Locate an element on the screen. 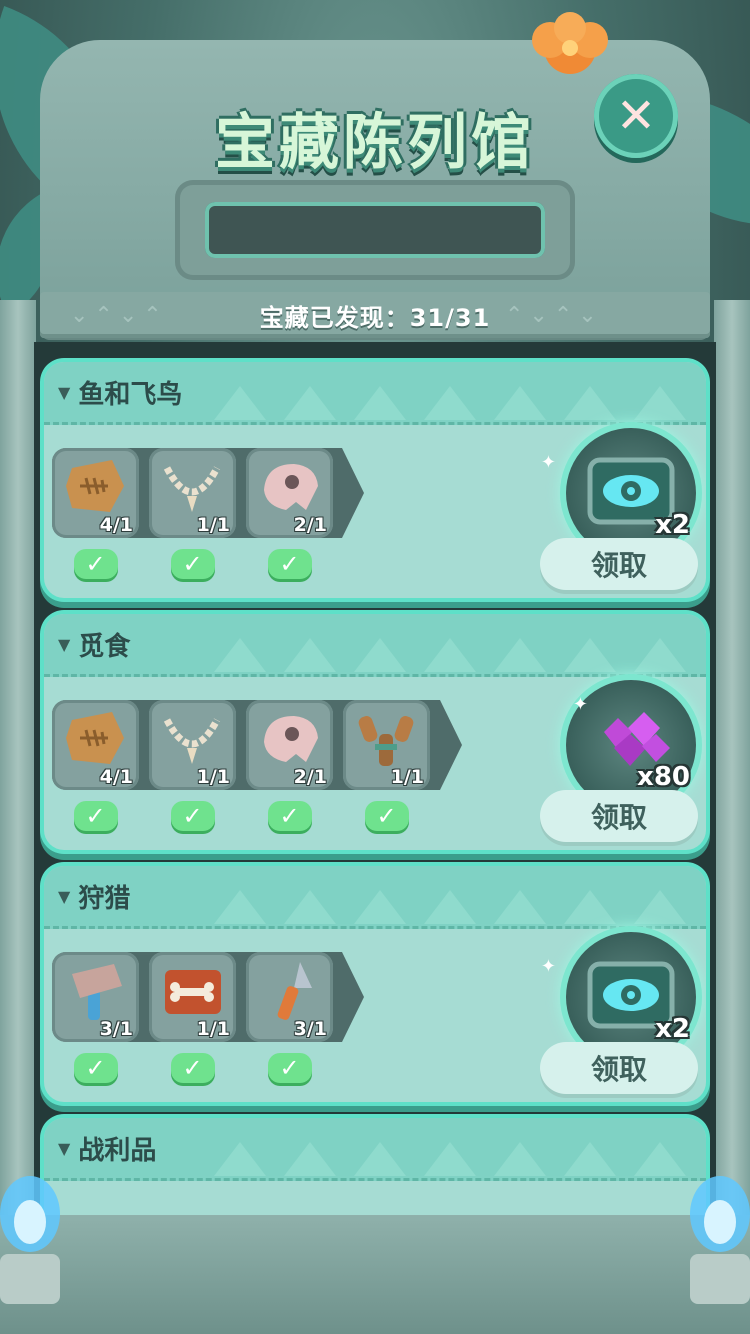 The height and width of the screenshot is (1334, 750). slingshot-icon is located at coordinates (386, 741).